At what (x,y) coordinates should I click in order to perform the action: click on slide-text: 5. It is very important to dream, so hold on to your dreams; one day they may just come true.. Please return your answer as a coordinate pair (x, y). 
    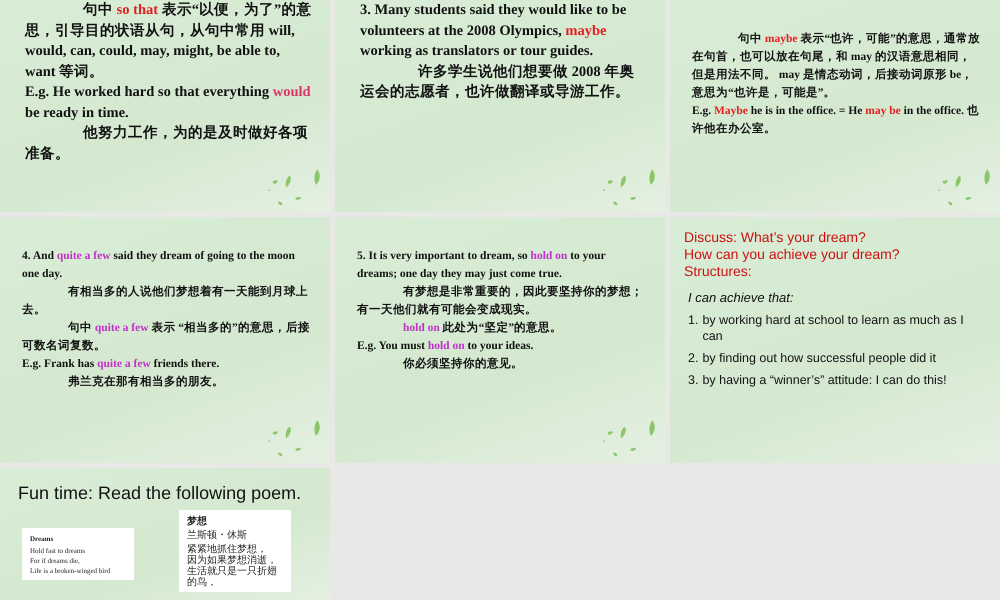
    Looking at the image, I should click on (481, 265).